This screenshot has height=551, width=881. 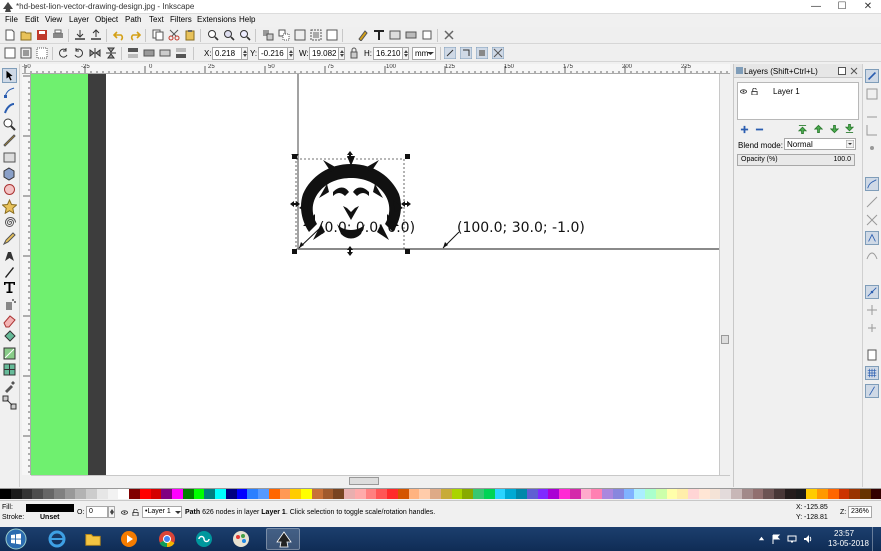 What do you see at coordinates (872, 220) in the screenshot?
I see `snap-intersections-icon` at bounding box center [872, 220].